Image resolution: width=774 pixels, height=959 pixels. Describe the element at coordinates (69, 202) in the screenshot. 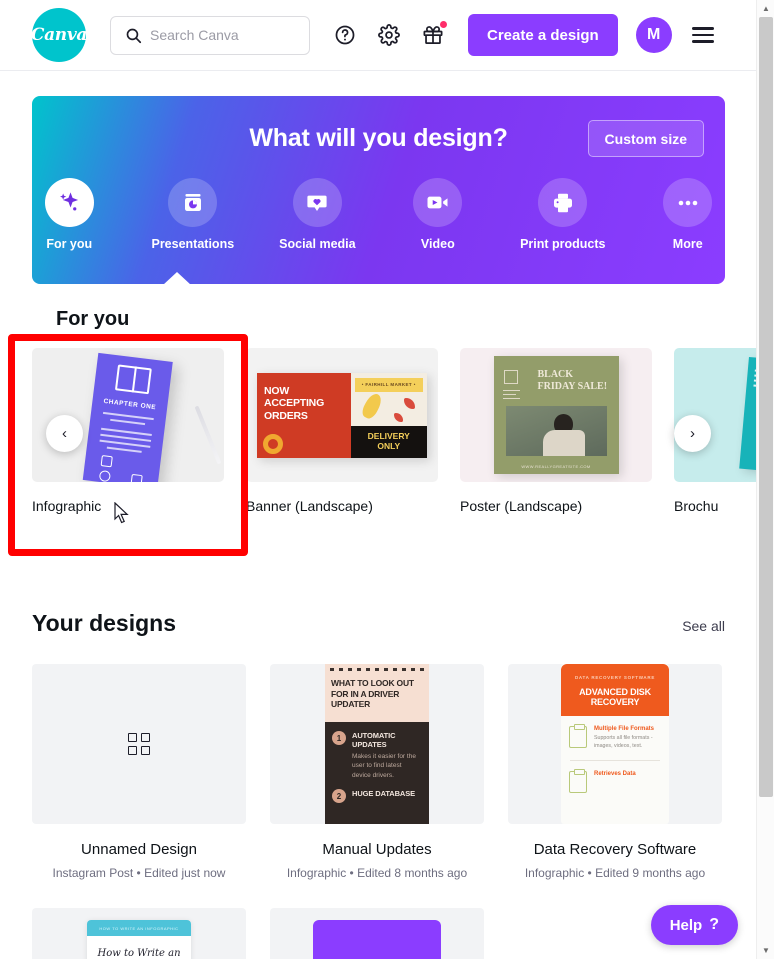

I see `sparkle-icon` at that location.